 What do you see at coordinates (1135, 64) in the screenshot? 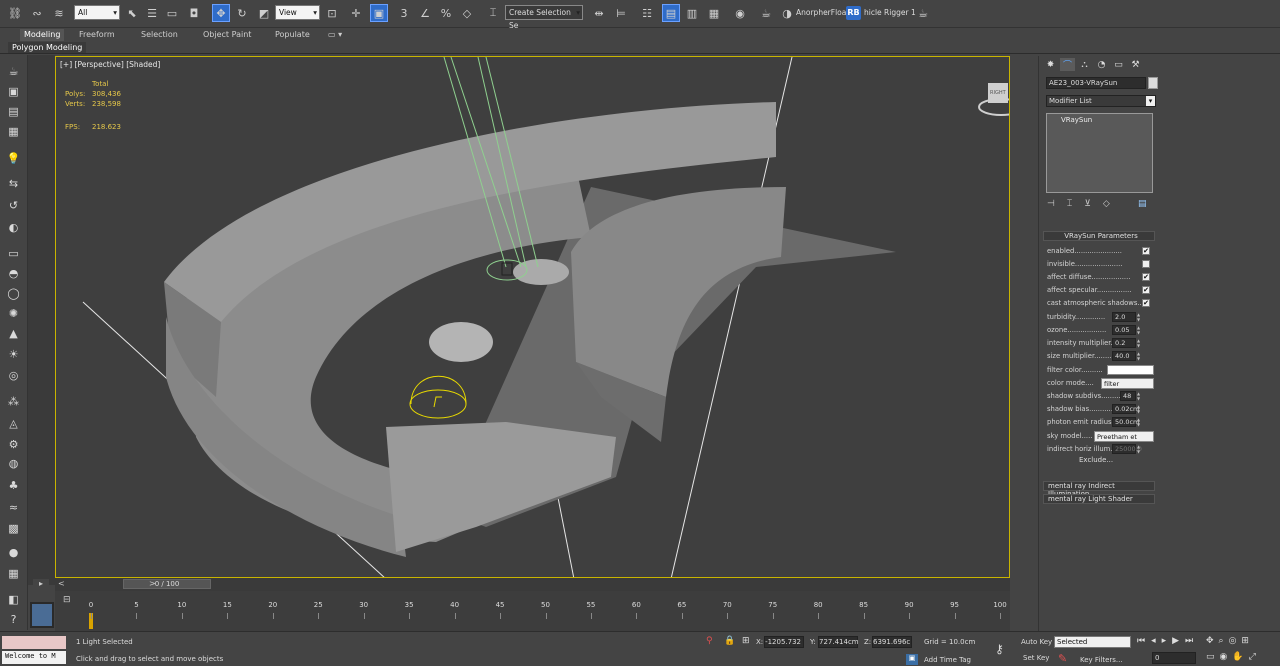
I see `utilities-tab-icon: ⚒` at bounding box center [1135, 64].